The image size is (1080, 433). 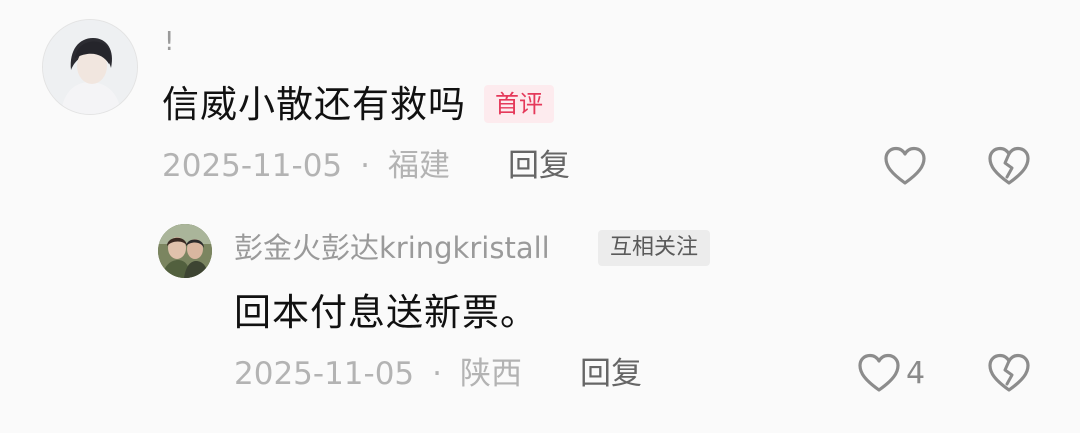 I want to click on reply-avatar, so click(x=185, y=251).